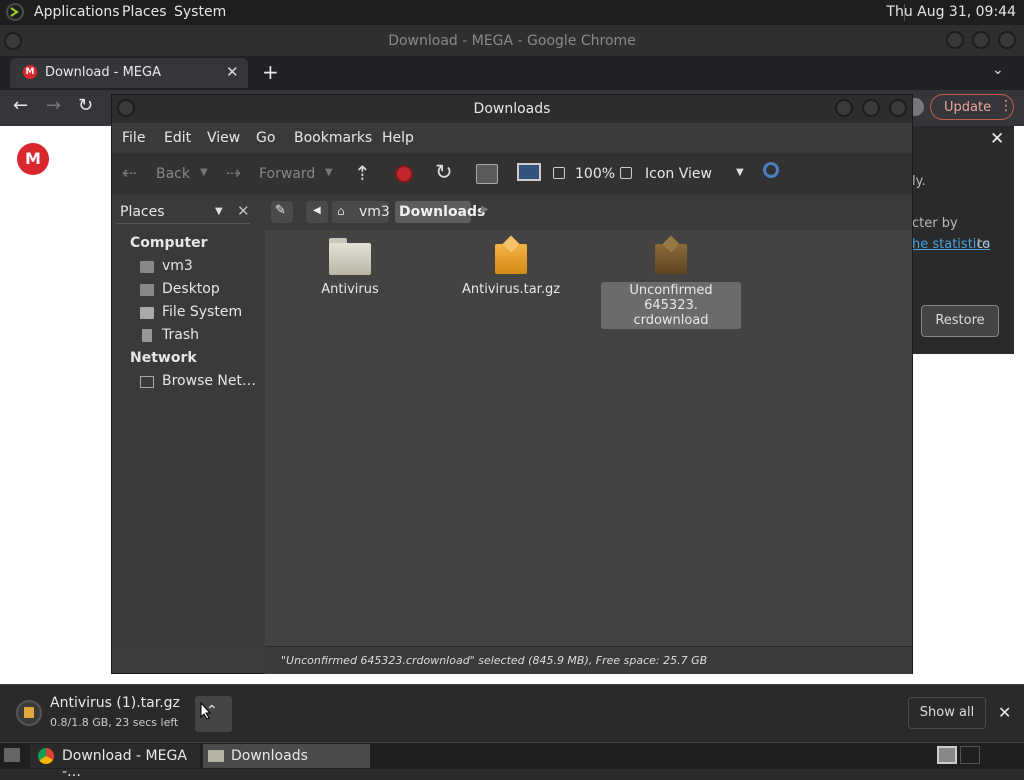  Describe the element at coordinates (512, 109) in the screenshot. I see `fm-titlebar: Downloads` at that location.